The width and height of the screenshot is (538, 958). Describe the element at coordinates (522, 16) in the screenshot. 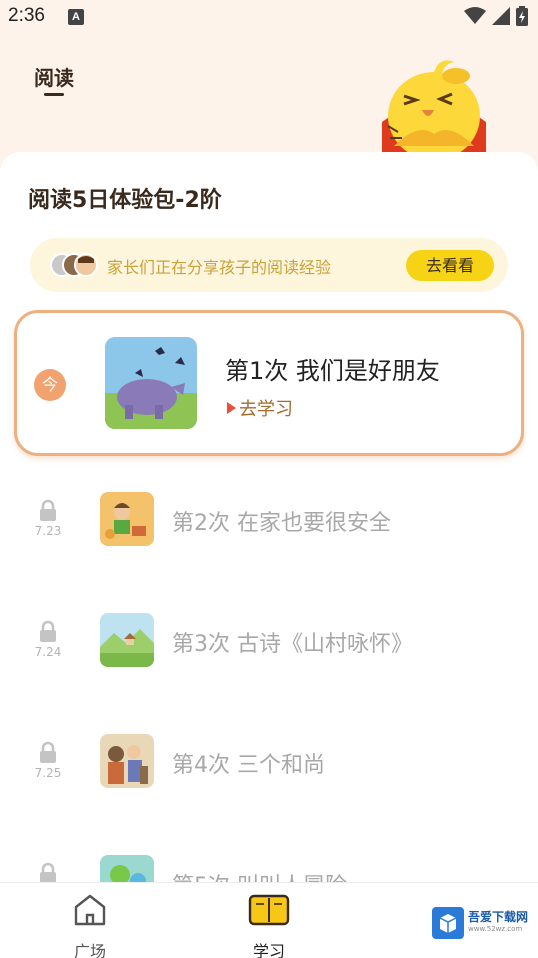

I see `battery-icon` at that location.